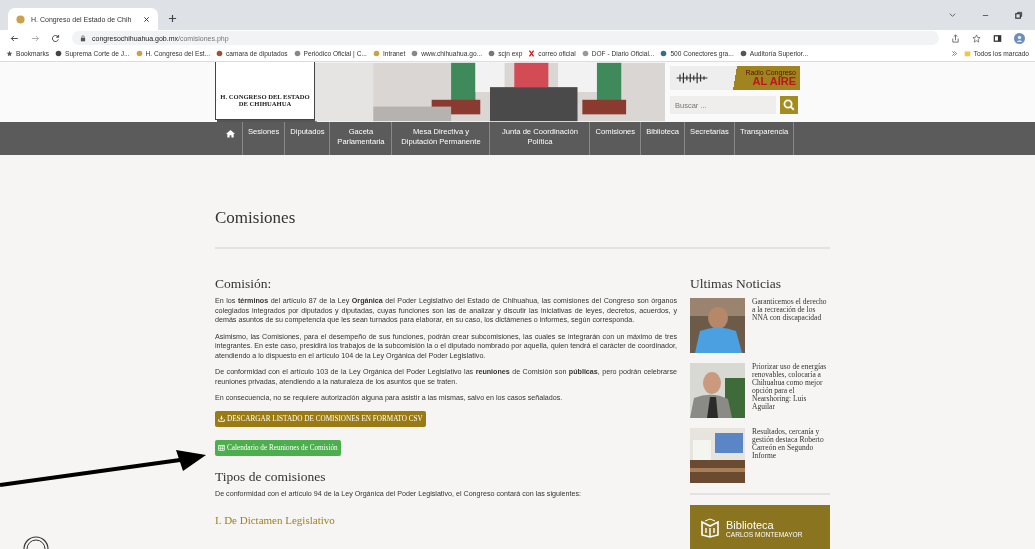 This screenshot has height=549, width=1035. Describe the element at coordinates (1019, 38) in the screenshot. I see `avatar-icon` at that location.